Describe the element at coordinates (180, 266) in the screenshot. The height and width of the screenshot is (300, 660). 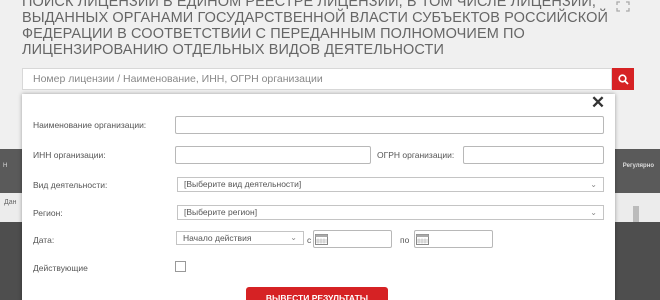
I see `active-checkbox` at that location.